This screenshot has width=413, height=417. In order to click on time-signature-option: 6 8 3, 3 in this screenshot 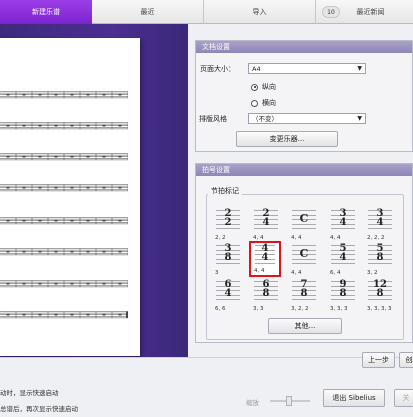, I will do `click(266, 296)`.